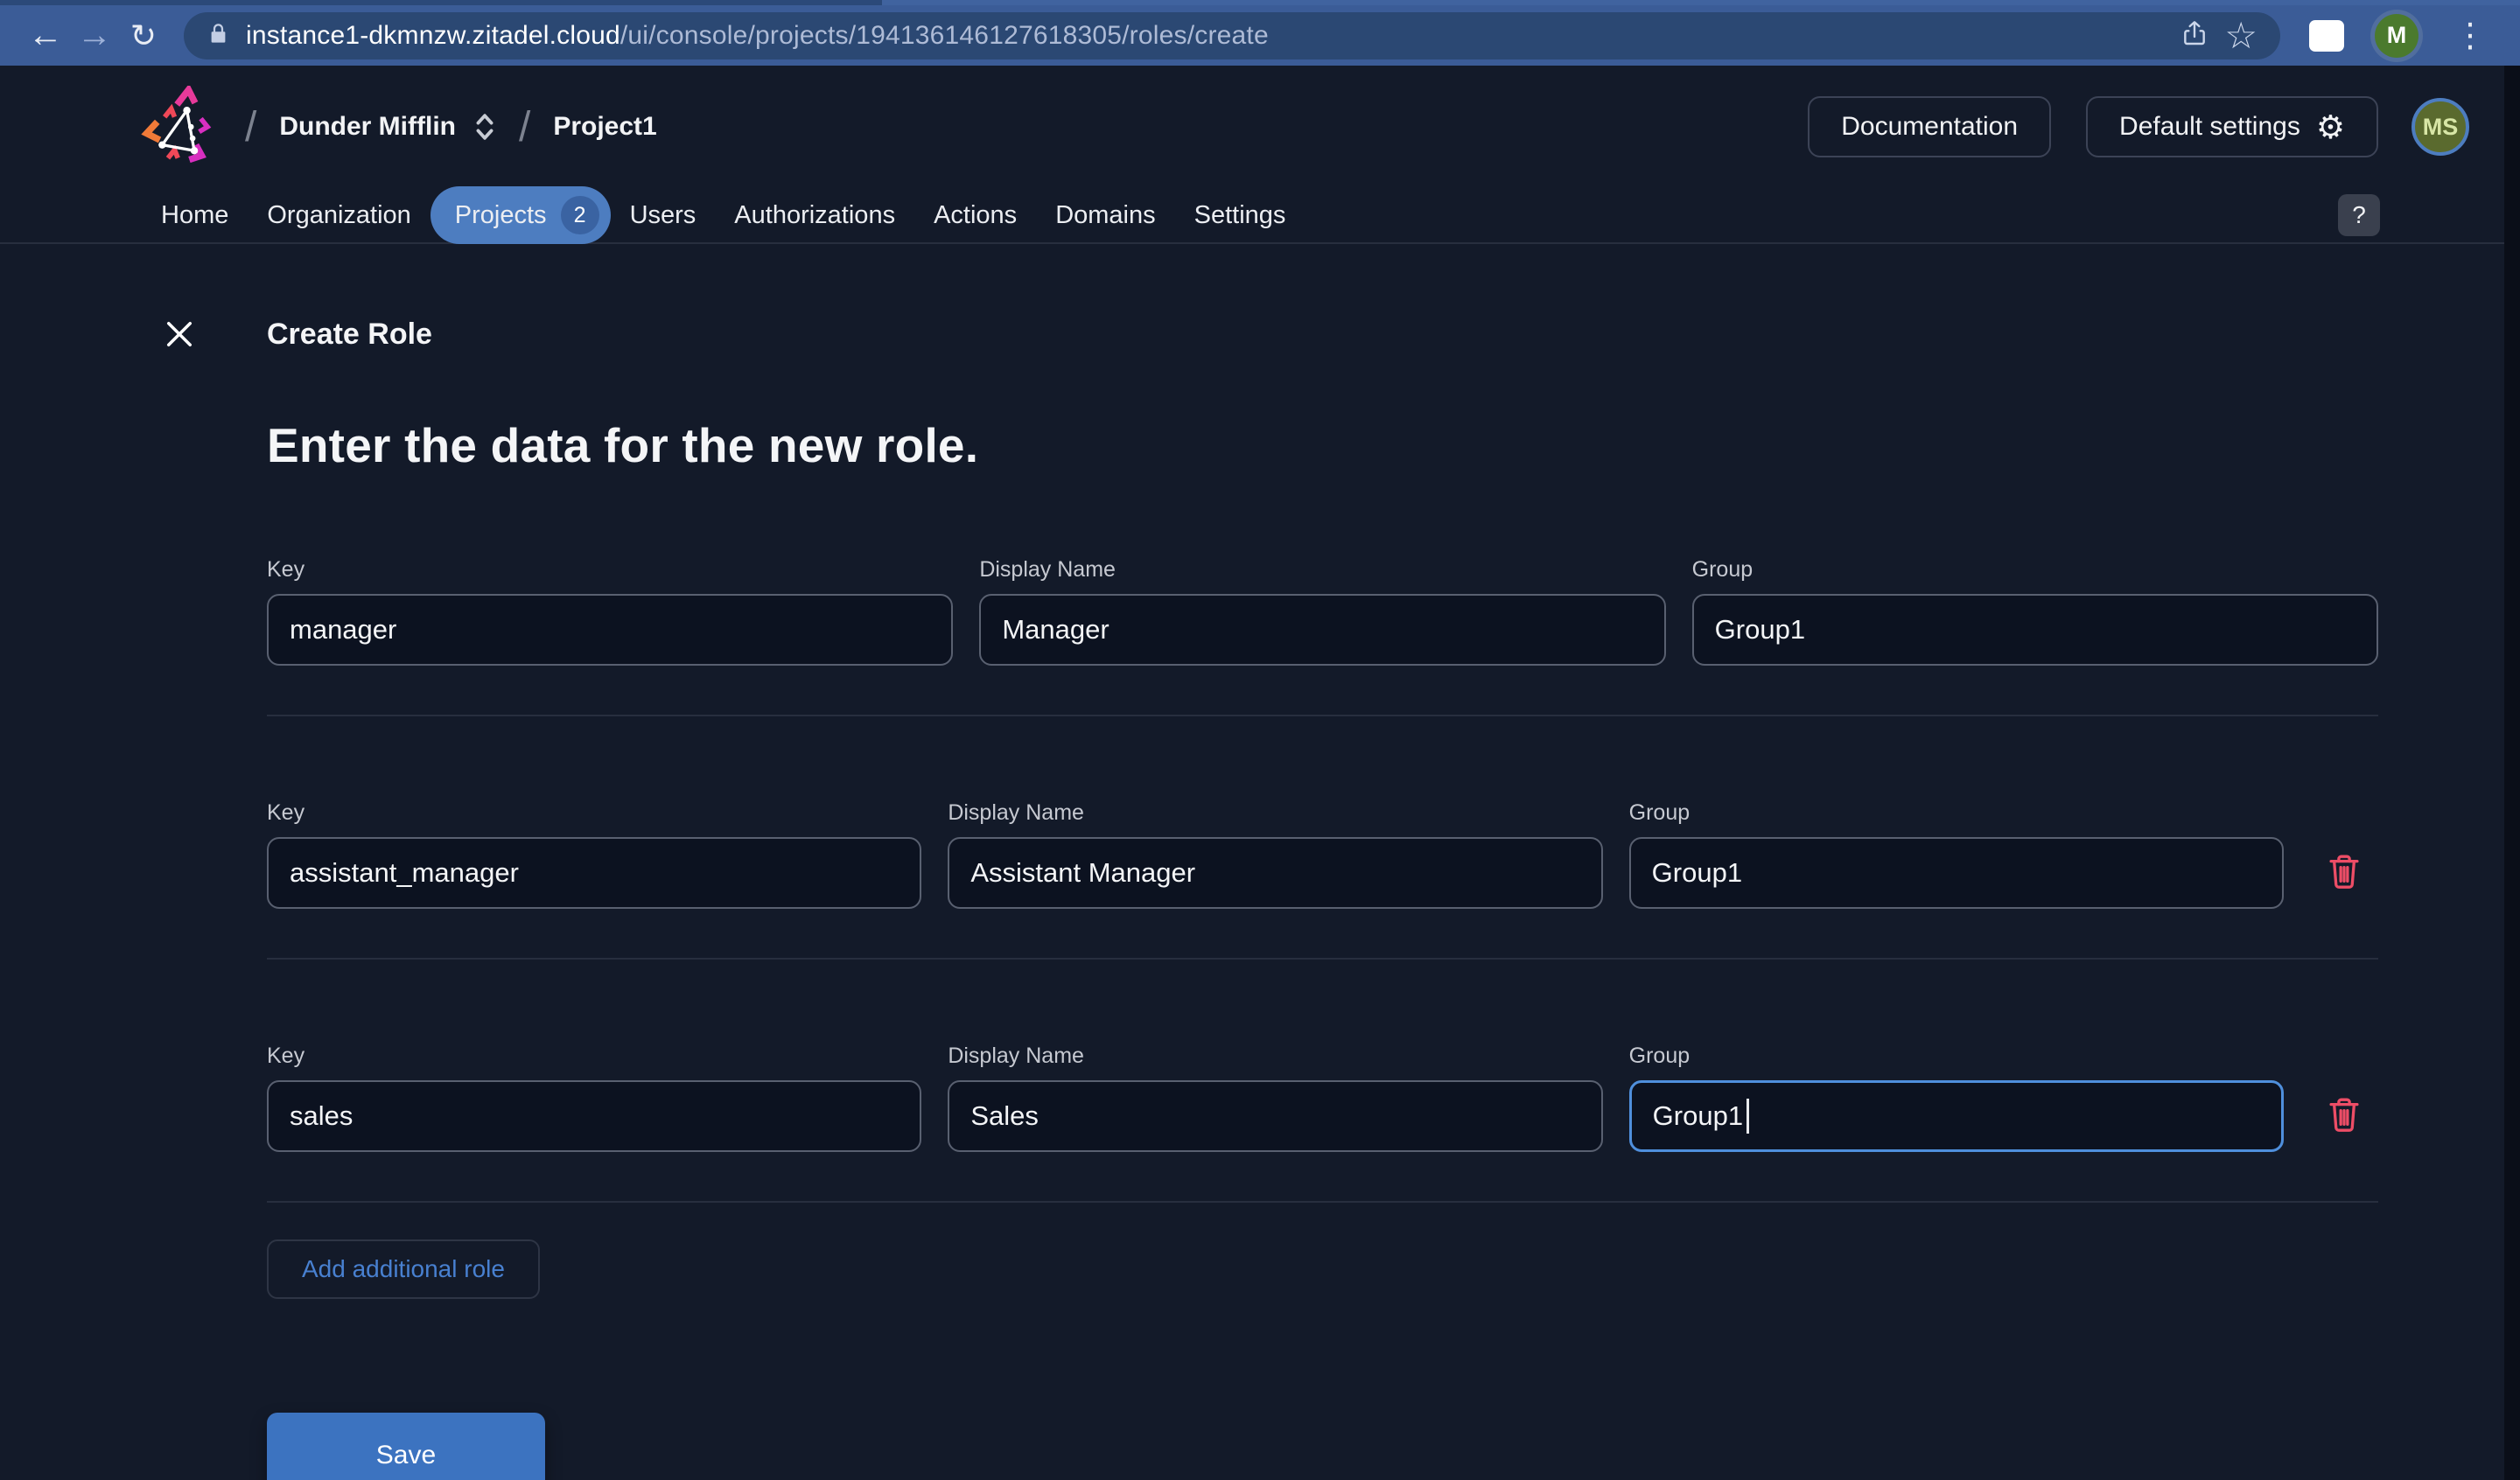 Image resolution: width=2520 pixels, height=1480 pixels. I want to click on side-panel-icon, so click(2326, 36).